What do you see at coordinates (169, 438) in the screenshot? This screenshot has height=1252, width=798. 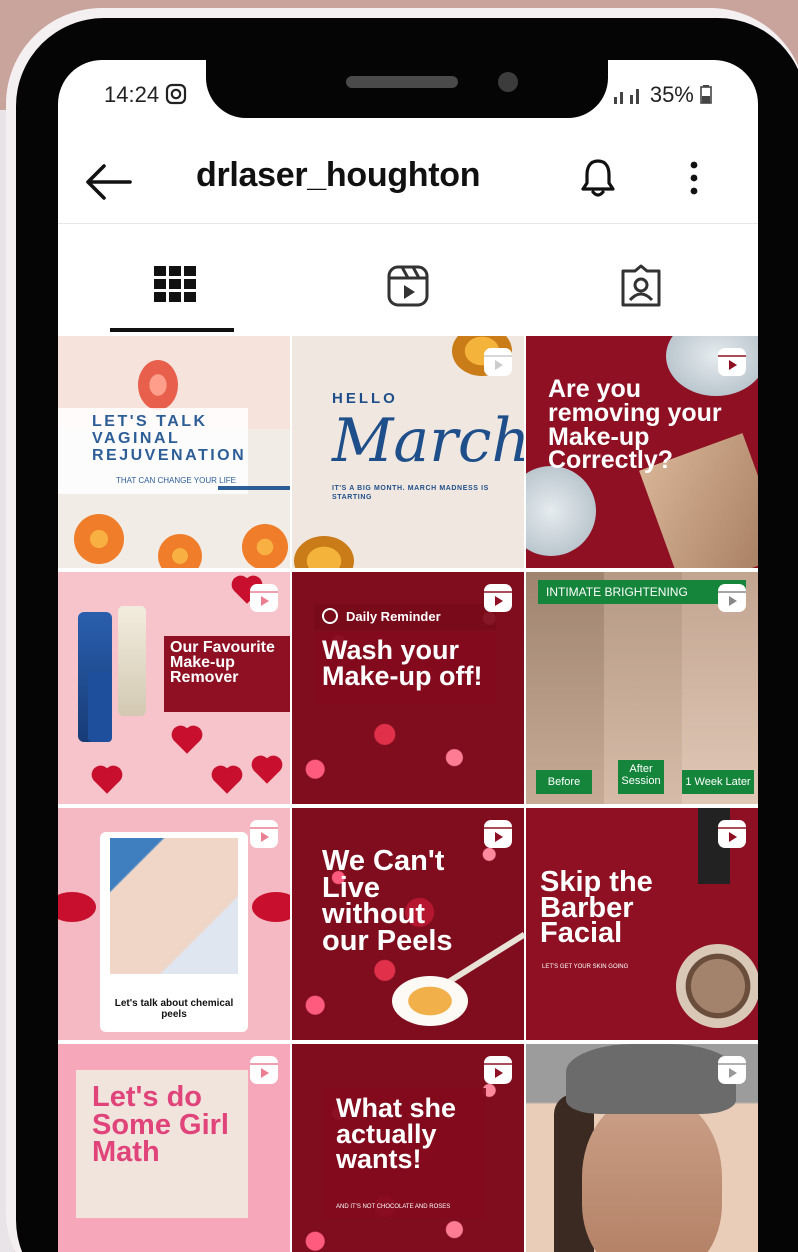 I see `post-heading: LET'S TALK VAGINAL REJUVENATION` at bounding box center [169, 438].